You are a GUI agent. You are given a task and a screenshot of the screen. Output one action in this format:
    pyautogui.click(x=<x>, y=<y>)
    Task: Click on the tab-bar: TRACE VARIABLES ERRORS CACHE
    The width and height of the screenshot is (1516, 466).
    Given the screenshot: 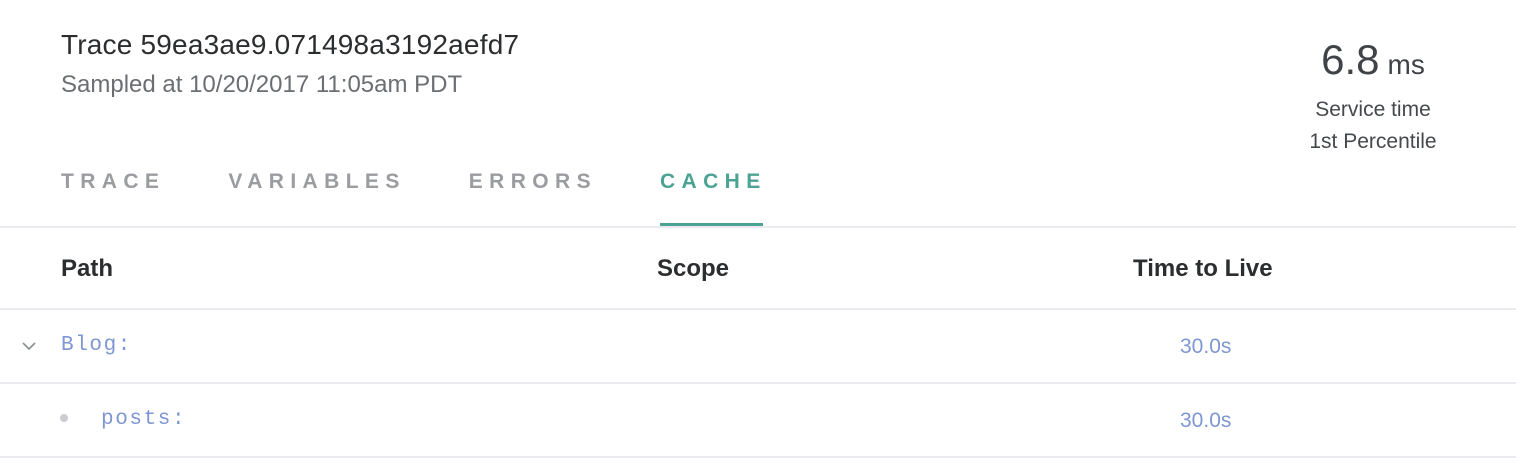 What is the action you would take?
    pyautogui.click(x=445, y=194)
    